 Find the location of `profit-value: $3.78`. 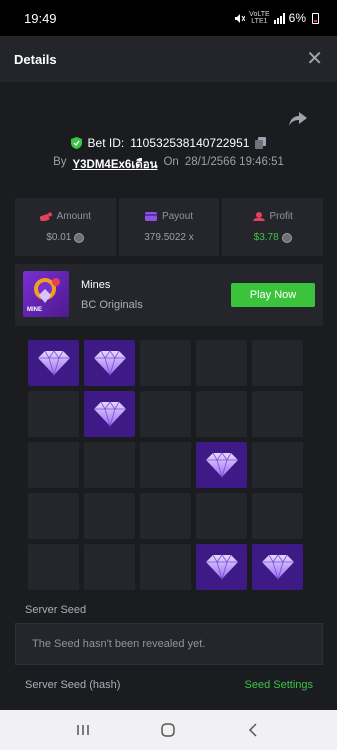

profit-value: $3.78 is located at coordinates (266, 237).